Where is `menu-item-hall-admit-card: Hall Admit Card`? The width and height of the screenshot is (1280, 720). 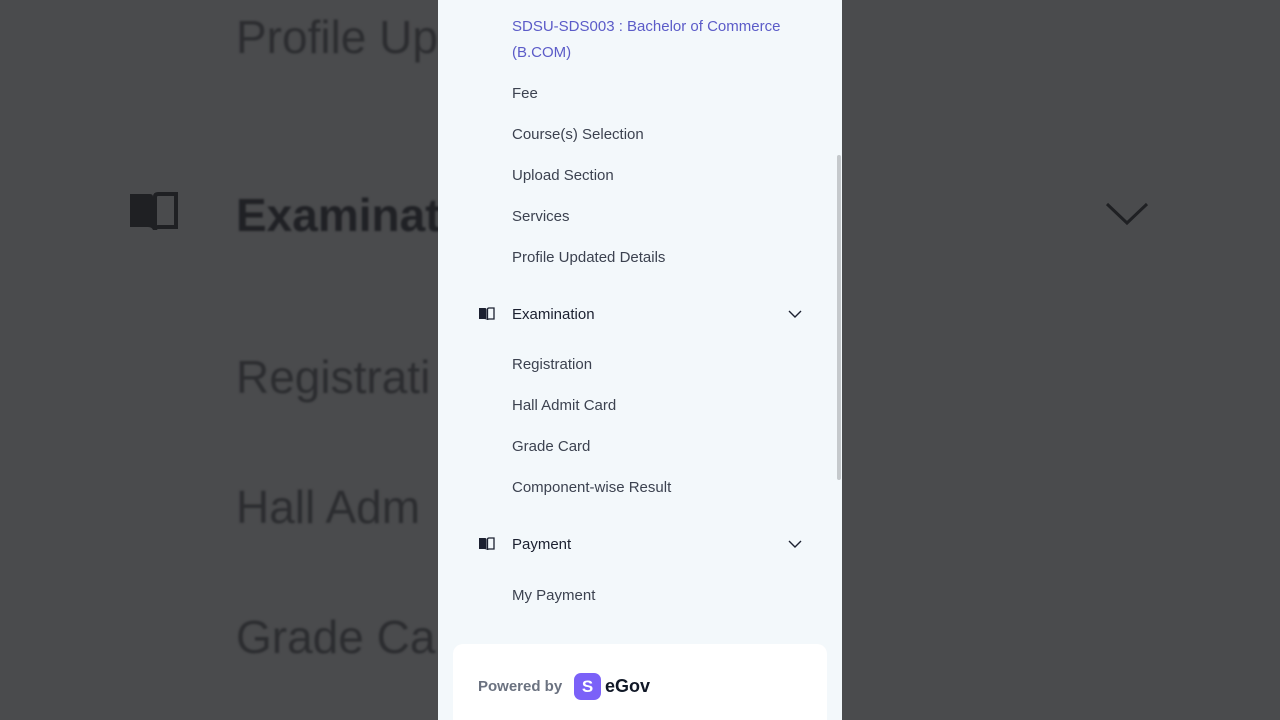
menu-item-hall-admit-card: Hall Admit Card is located at coordinates (564, 405).